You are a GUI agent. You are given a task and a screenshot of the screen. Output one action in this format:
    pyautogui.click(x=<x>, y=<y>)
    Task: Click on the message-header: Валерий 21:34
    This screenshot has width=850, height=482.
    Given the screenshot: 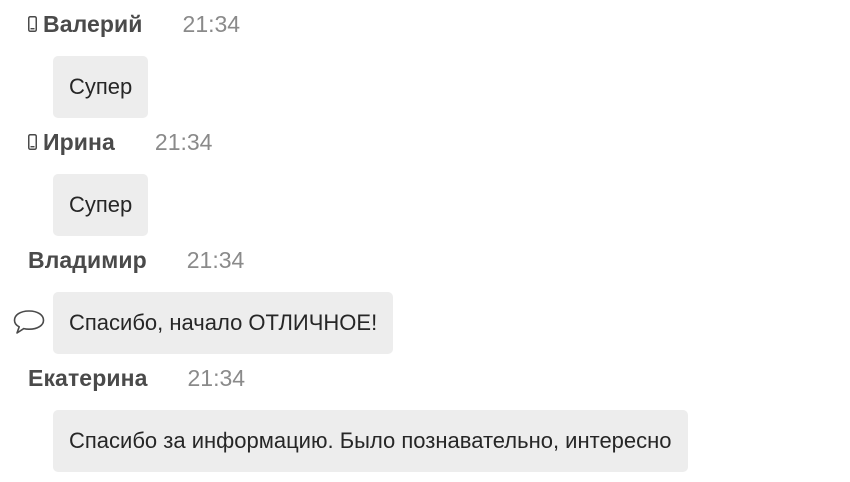 What is the action you would take?
    pyautogui.click(x=134, y=24)
    